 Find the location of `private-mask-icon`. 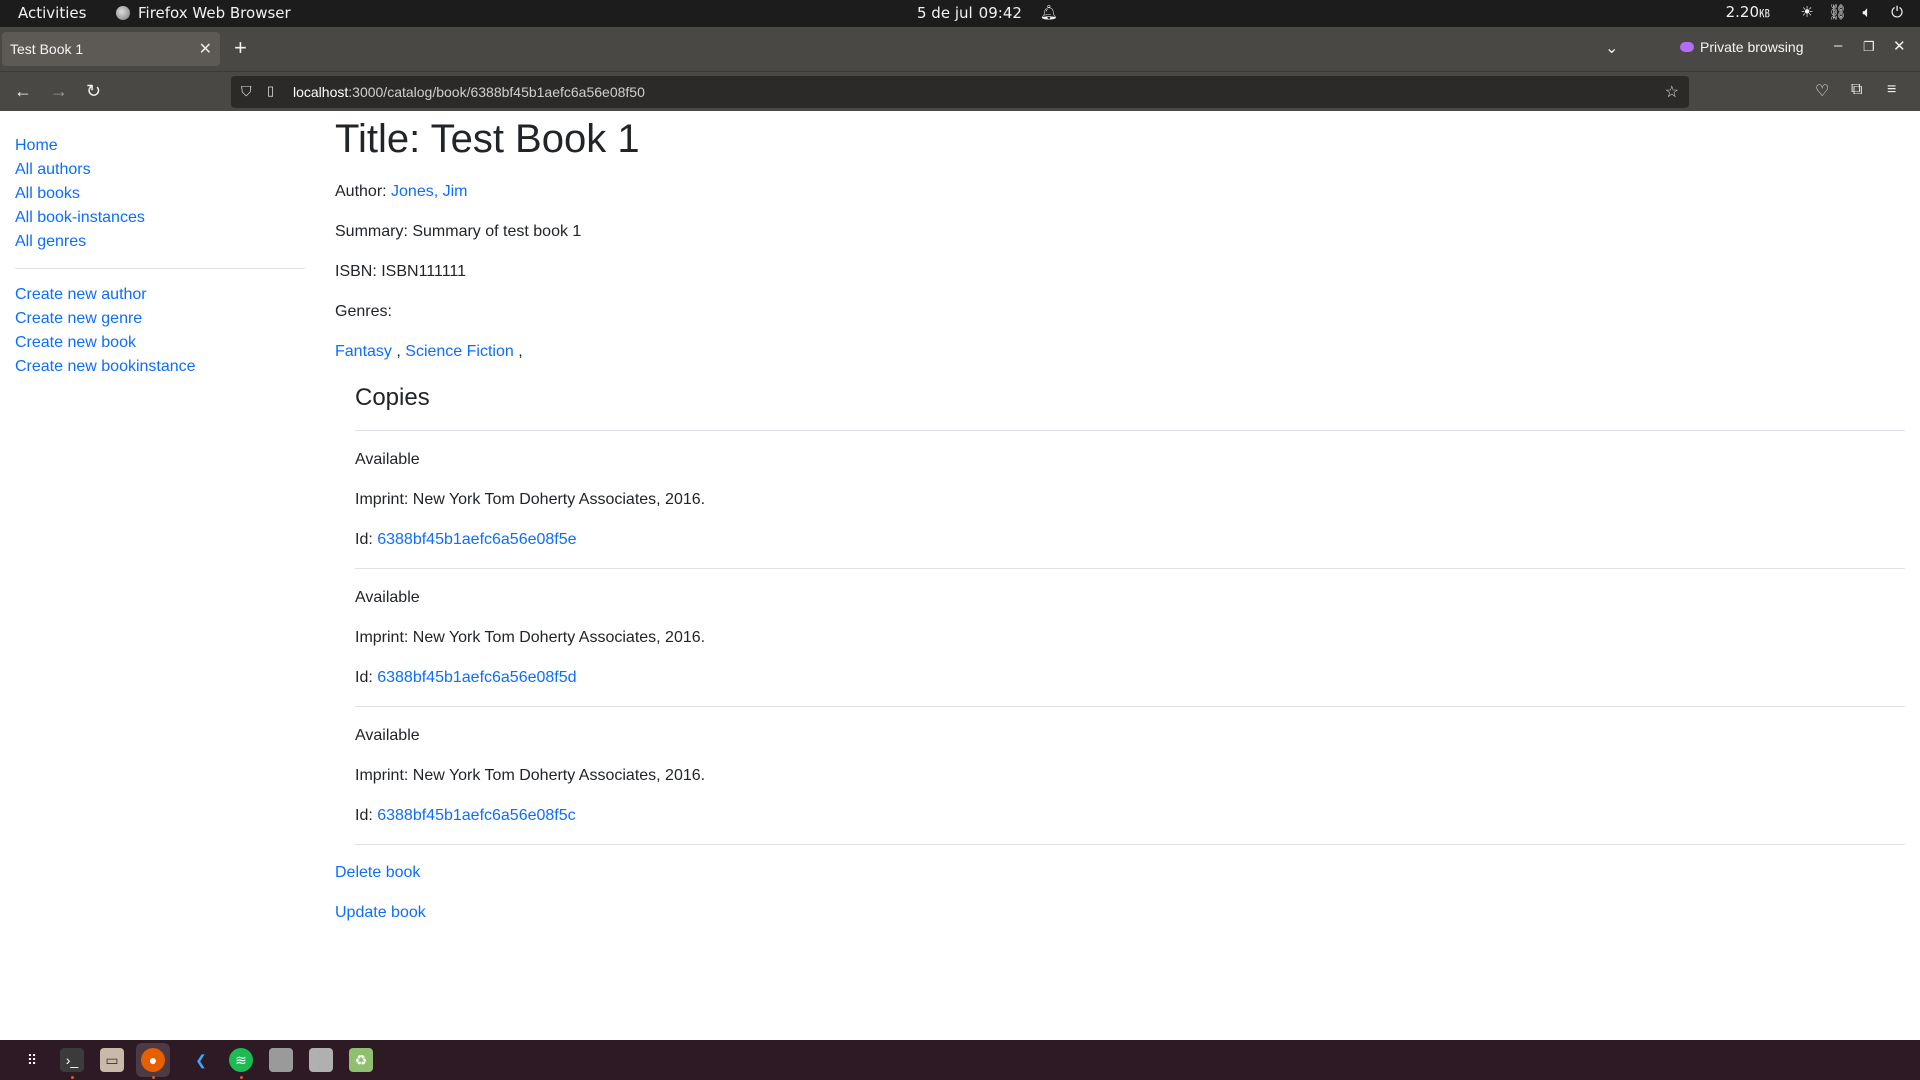

private-mask-icon is located at coordinates (1687, 47).